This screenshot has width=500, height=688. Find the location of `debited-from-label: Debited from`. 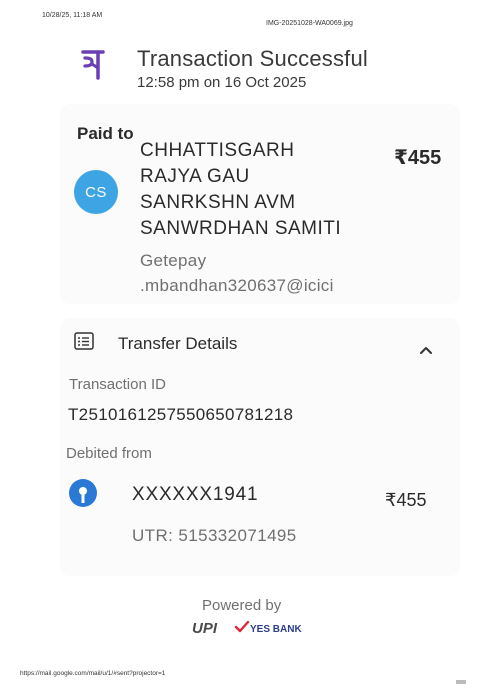

debited-from-label: Debited from is located at coordinates (109, 453).